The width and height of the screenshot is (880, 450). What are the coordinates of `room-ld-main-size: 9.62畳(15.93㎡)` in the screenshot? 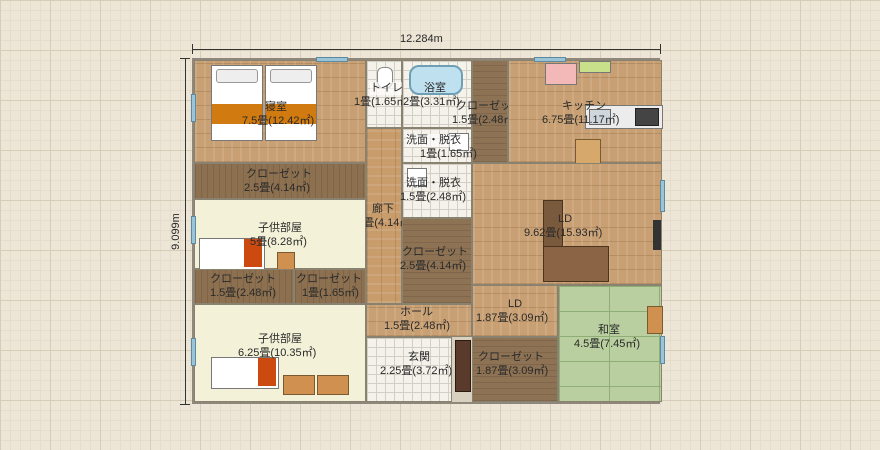 It's located at (563, 233).